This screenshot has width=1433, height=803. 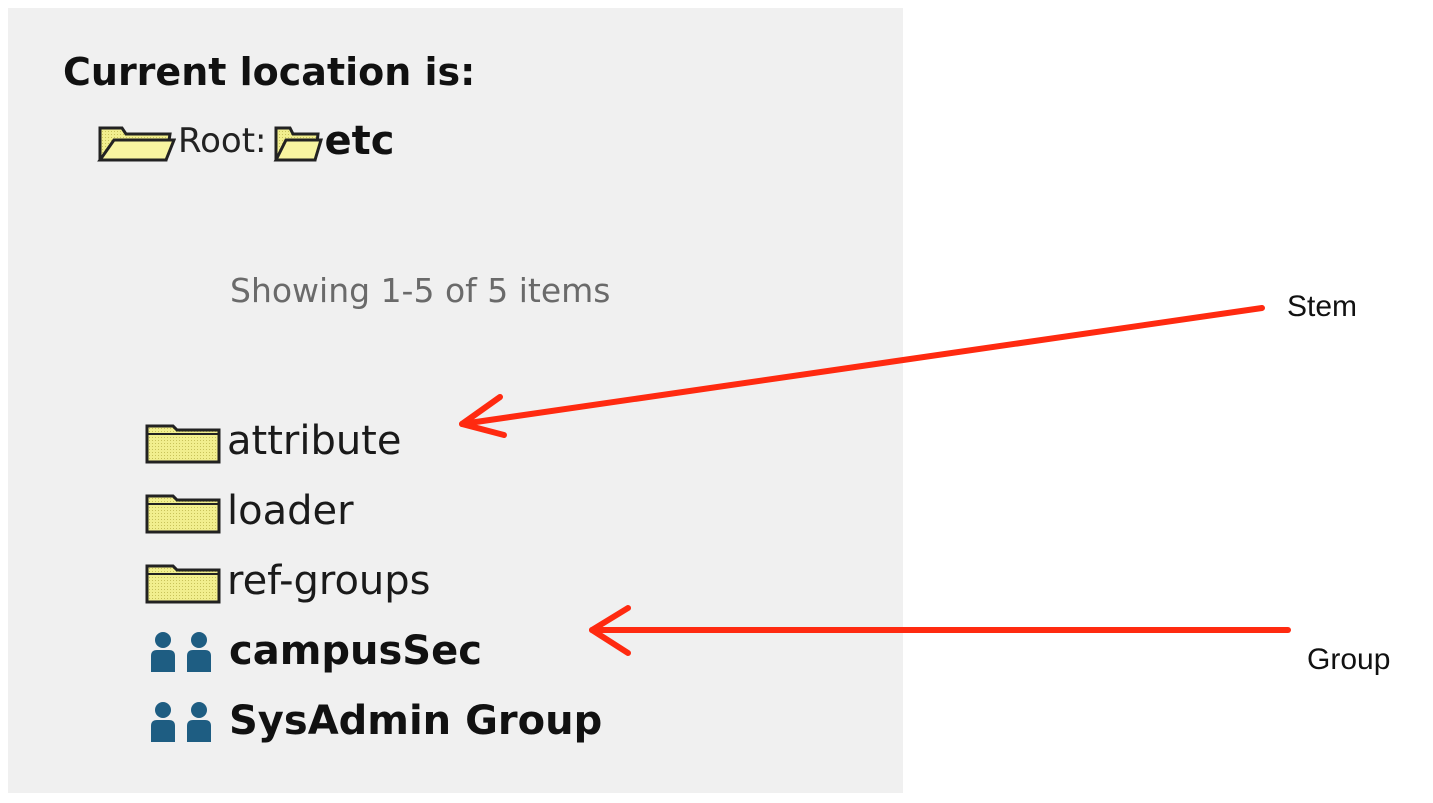 What do you see at coordinates (940, 630) in the screenshot?
I see `group-arrow` at bounding box center [940, 630].